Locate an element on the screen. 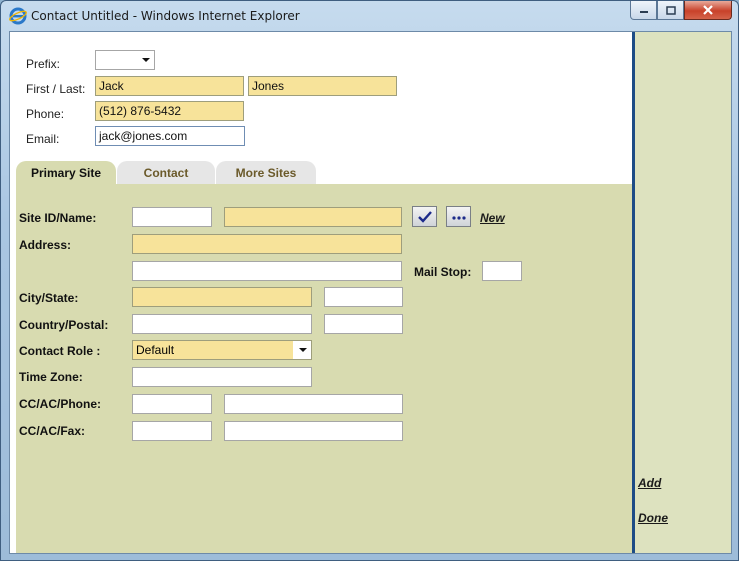  validate-site-button is located at coordinates (424, 216).